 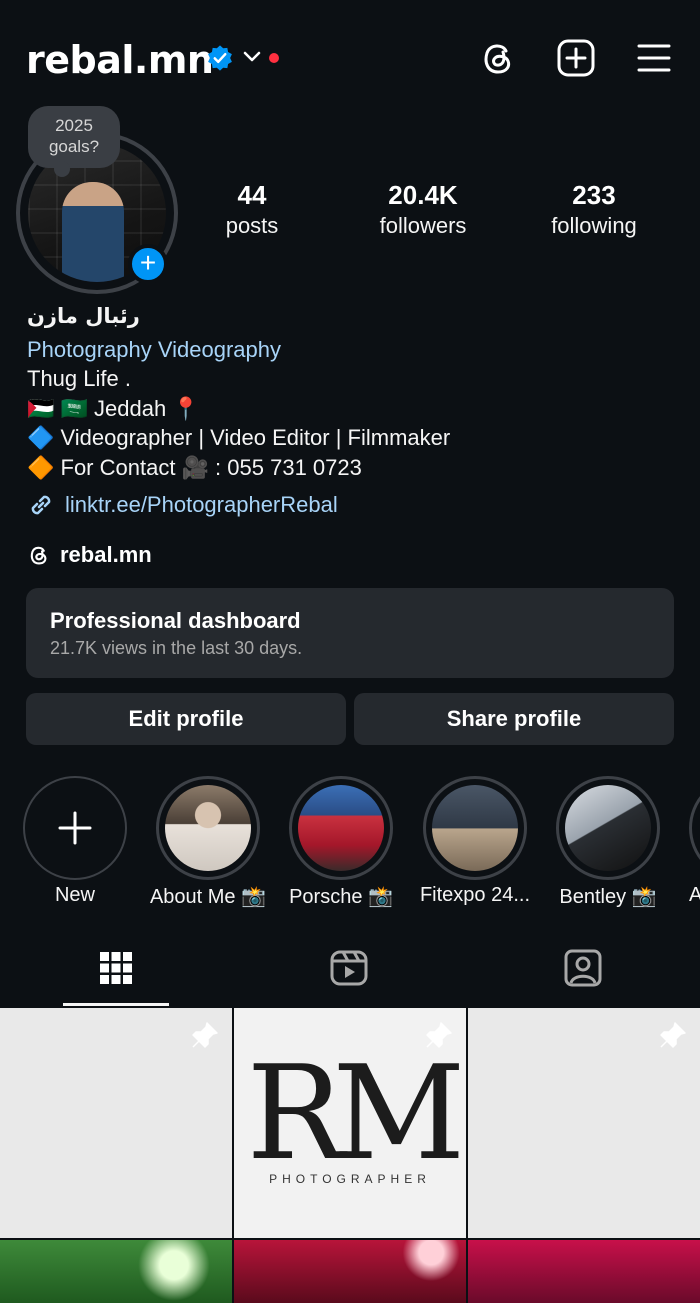 I want to click on posts-stat: 44 posts, so click(x=252, y=209).